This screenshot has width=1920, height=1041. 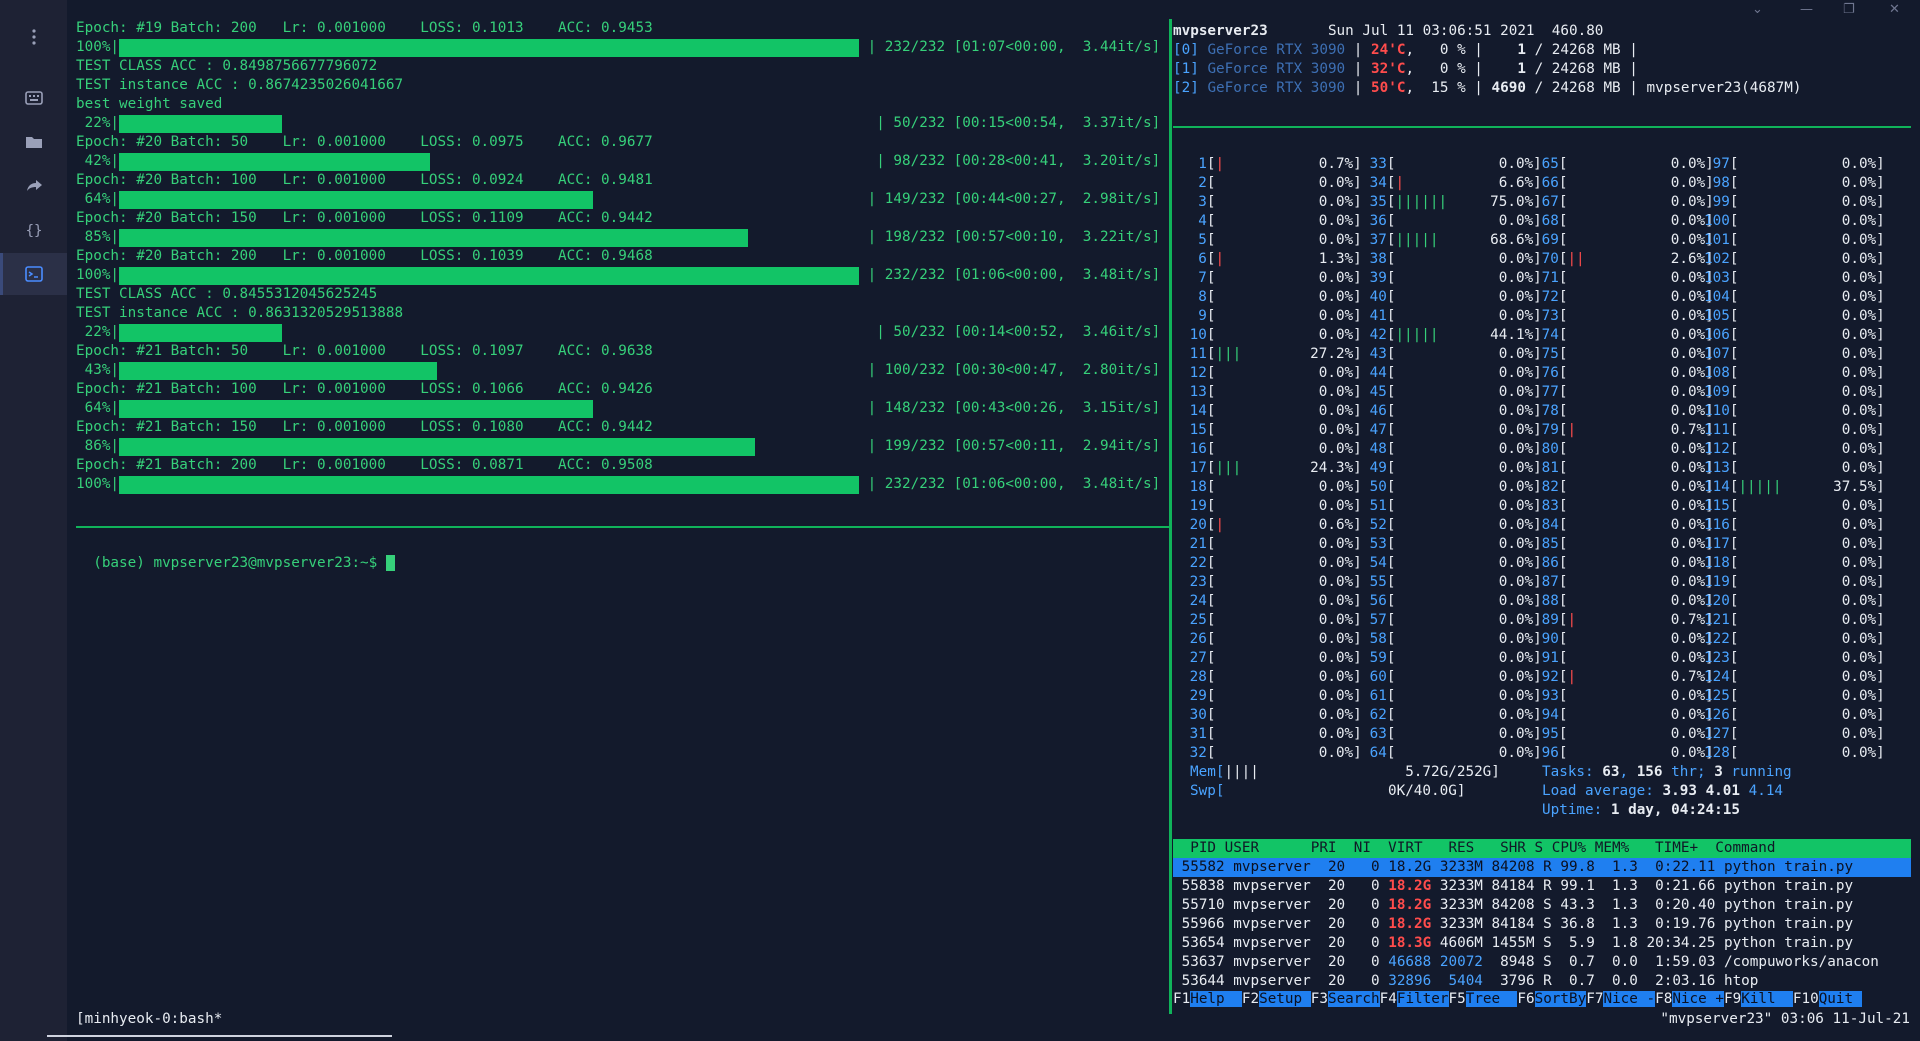 I want to click on cpu-number: 24, so click(x=1194, y=601).